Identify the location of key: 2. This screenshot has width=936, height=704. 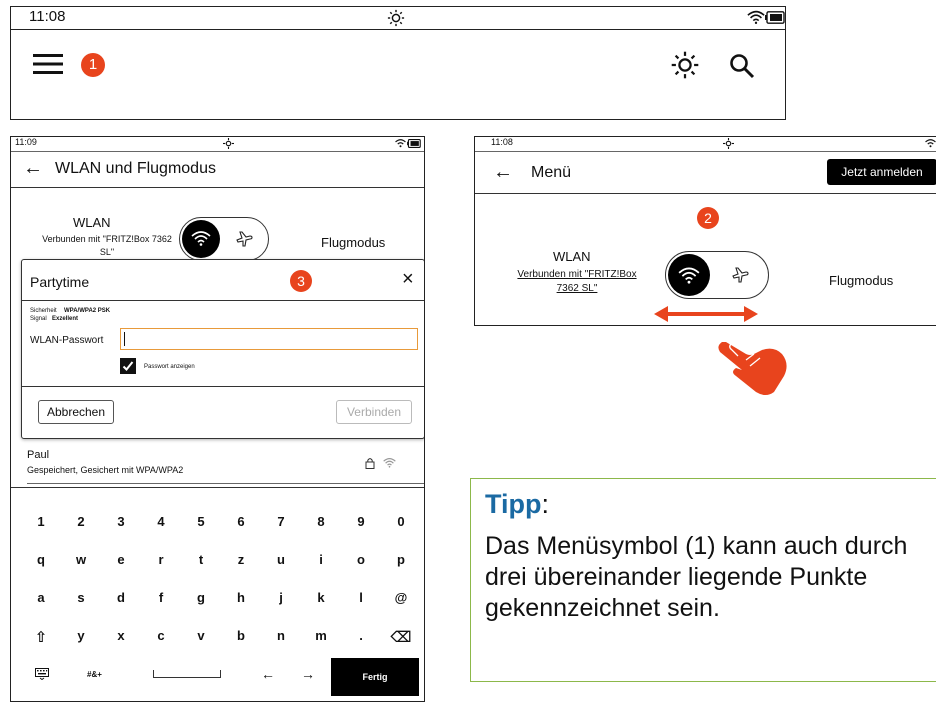
(81, 521).